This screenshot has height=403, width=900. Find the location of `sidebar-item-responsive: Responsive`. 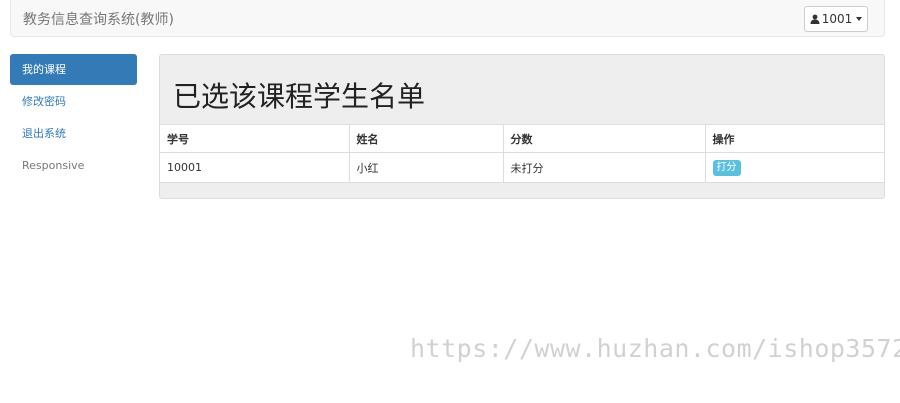

sidebar-item-responsive: Responsive is located at coordinates (73, 165).